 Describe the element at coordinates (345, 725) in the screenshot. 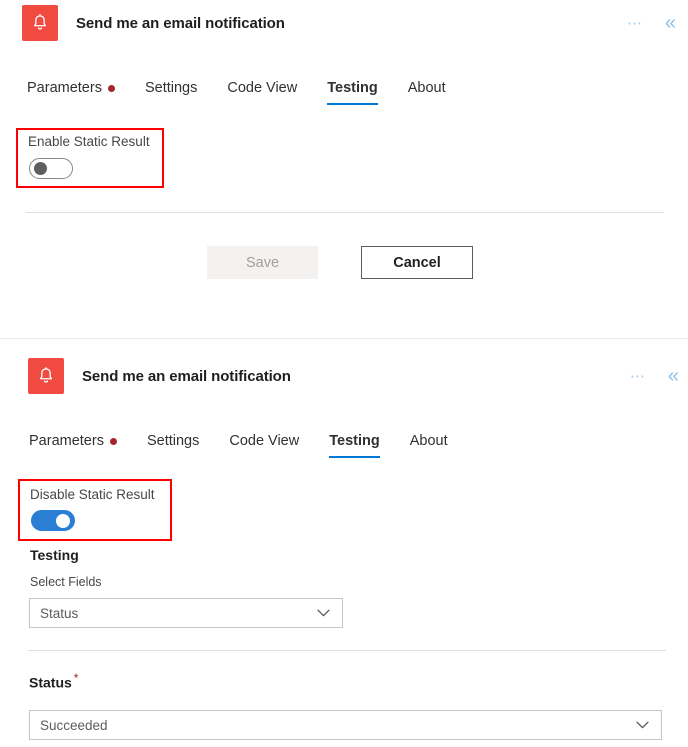

I see `status-dropdown: Succeeded` at that location.